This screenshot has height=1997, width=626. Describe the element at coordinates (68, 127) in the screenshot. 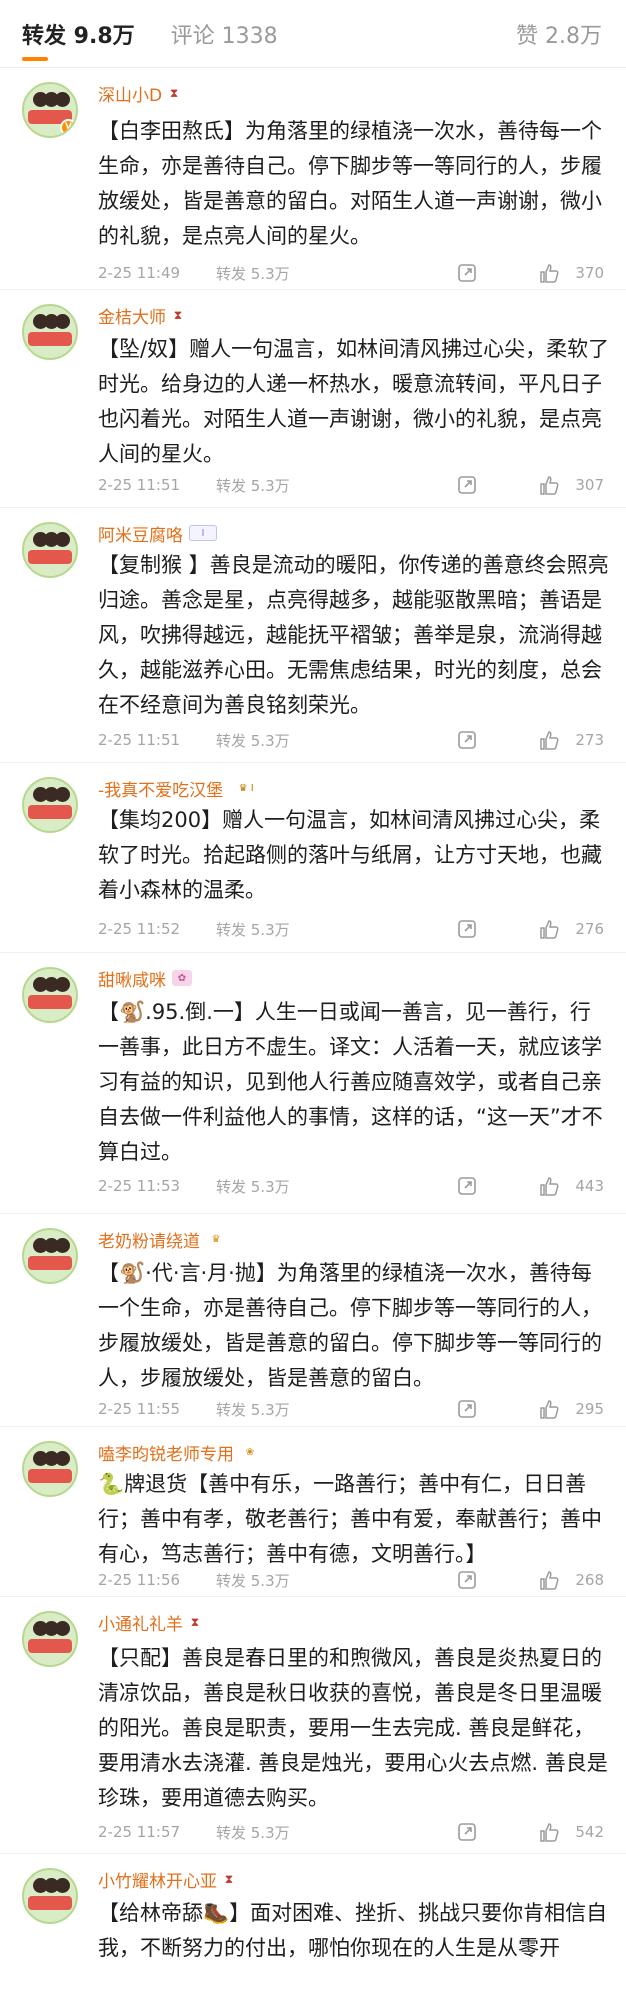

I see `verified-icon: V` at that location.